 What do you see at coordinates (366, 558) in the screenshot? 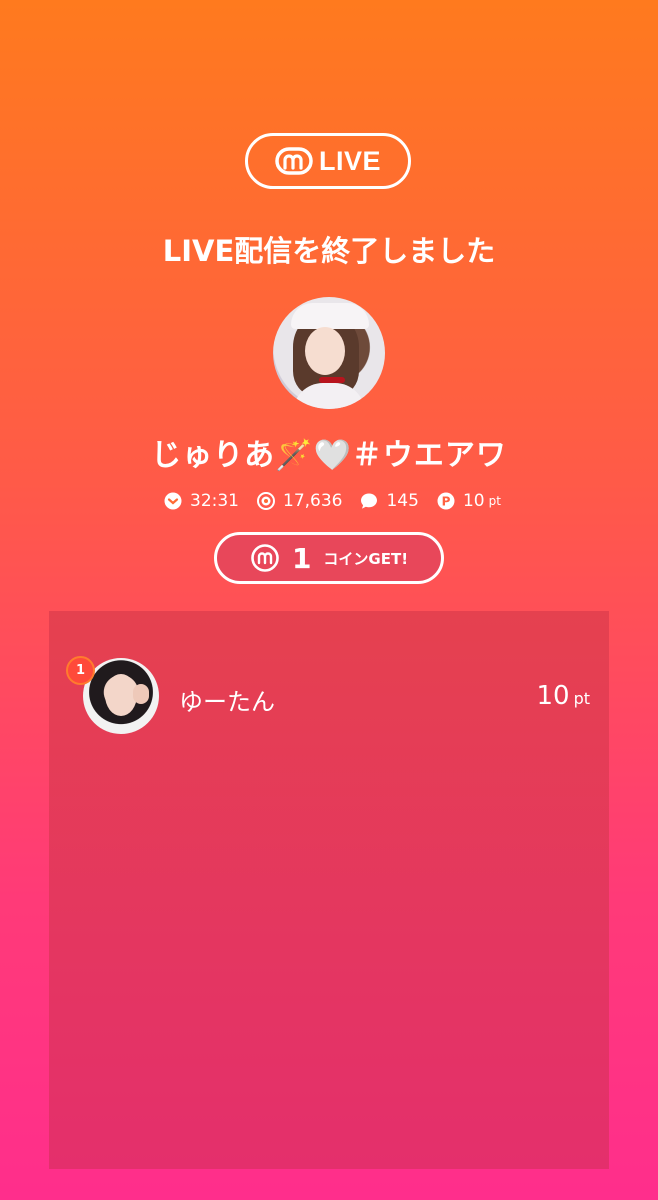
I see `coin-label: コインGET!` at bounding box center [366, 558].